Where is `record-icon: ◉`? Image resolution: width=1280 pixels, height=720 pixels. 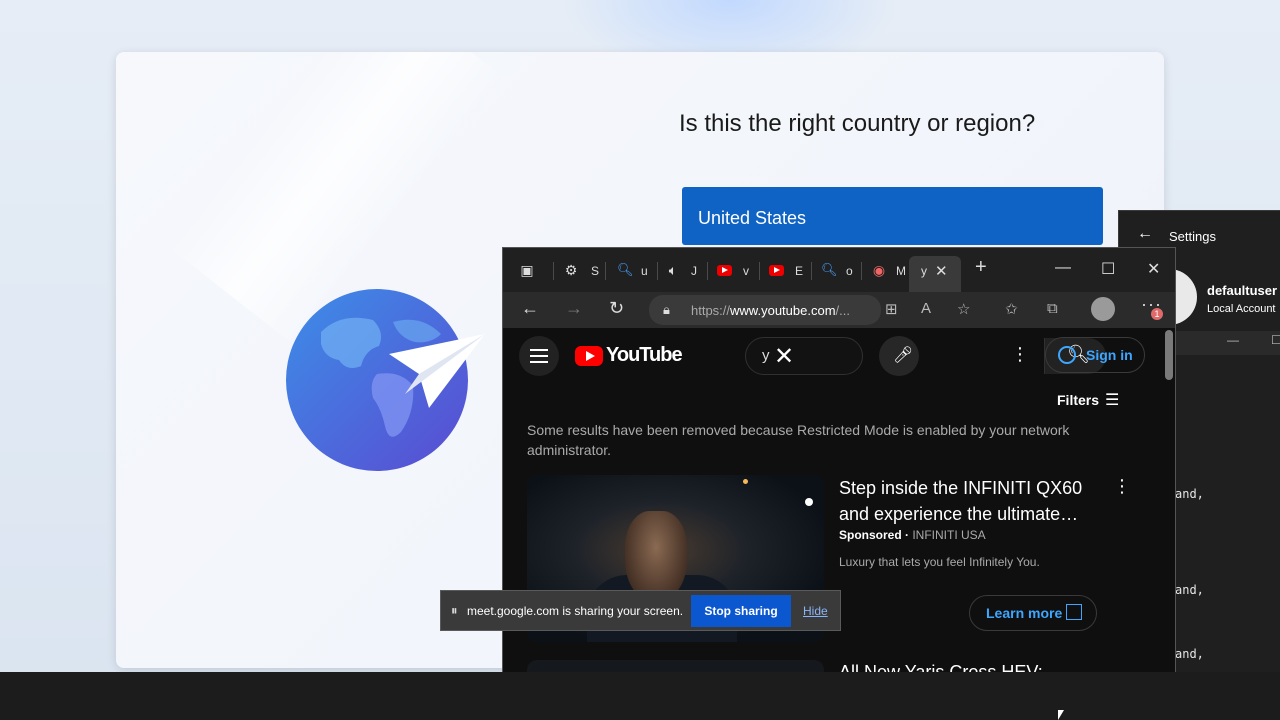 record-icon: ◉ is located at coordinates (879, 270).